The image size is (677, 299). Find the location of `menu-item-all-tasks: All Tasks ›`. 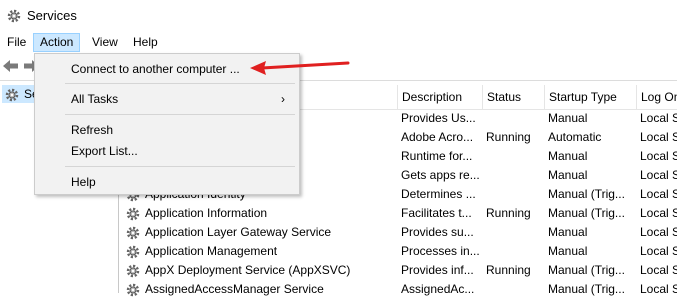

menu-item-all-tasks: All Tasks › is located at coordinates (167, 99).